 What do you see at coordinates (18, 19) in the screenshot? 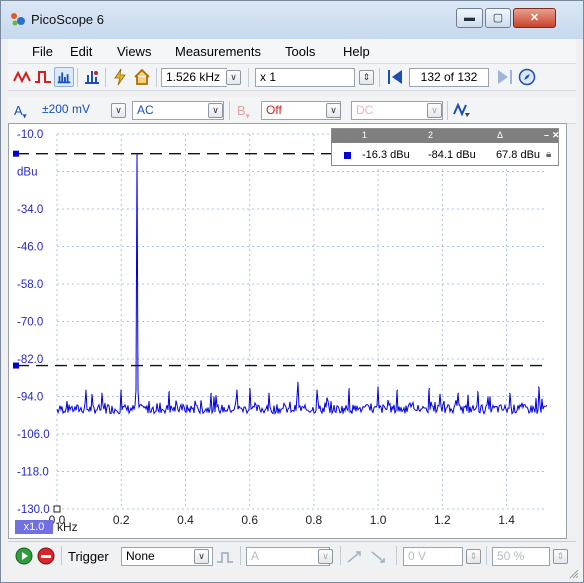
I see `picoscope-app-icon` at bounding box center [18, 19].